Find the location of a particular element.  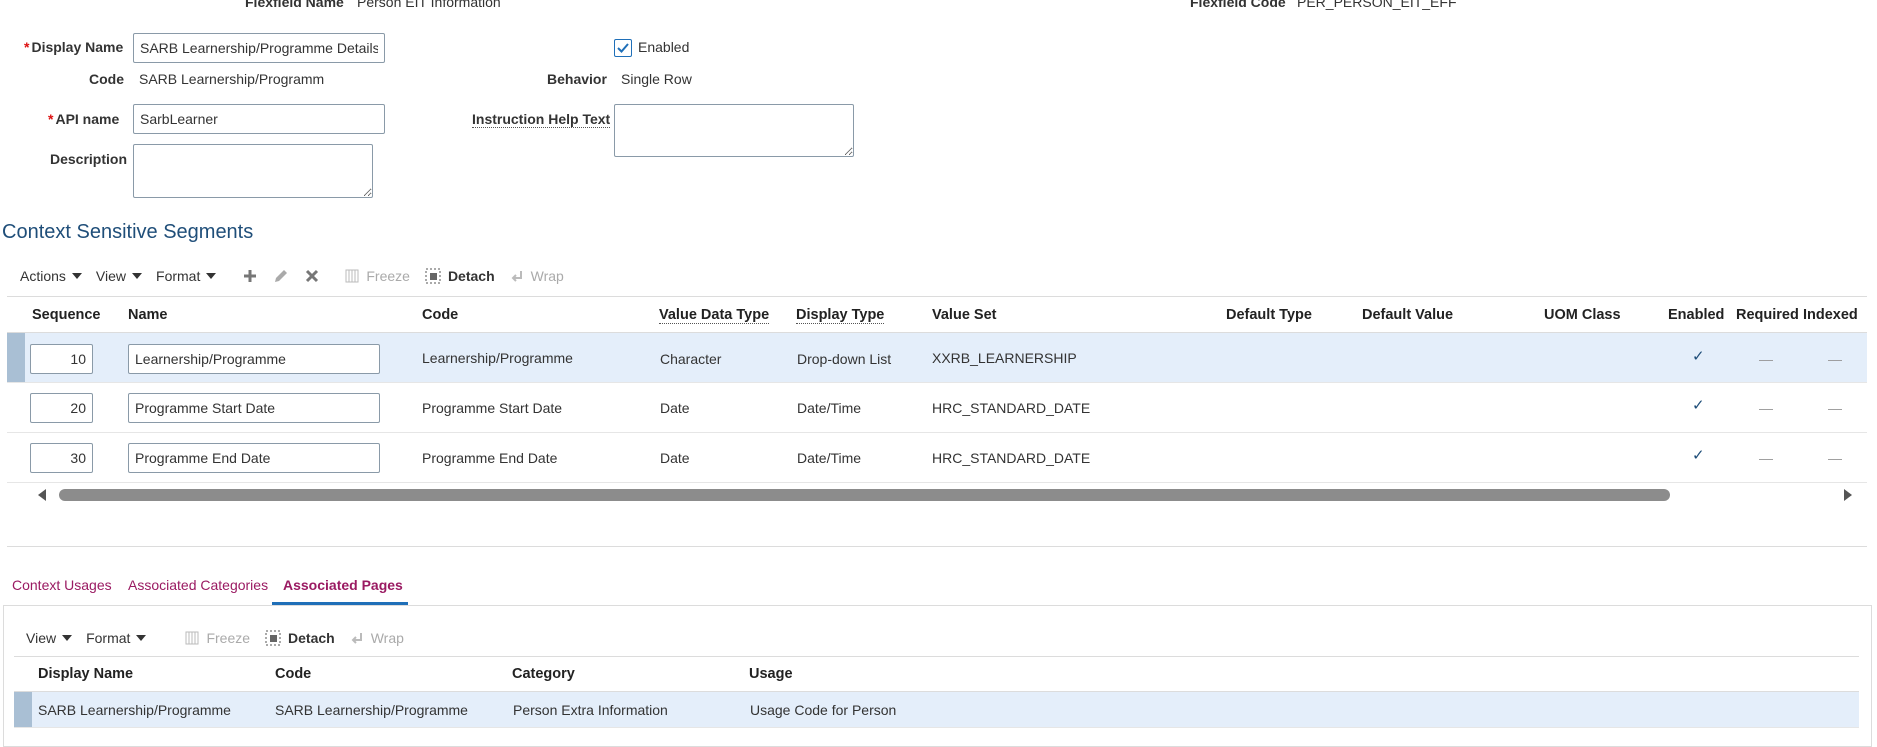

actions-label: Actions is located at coordinates (43, 276).